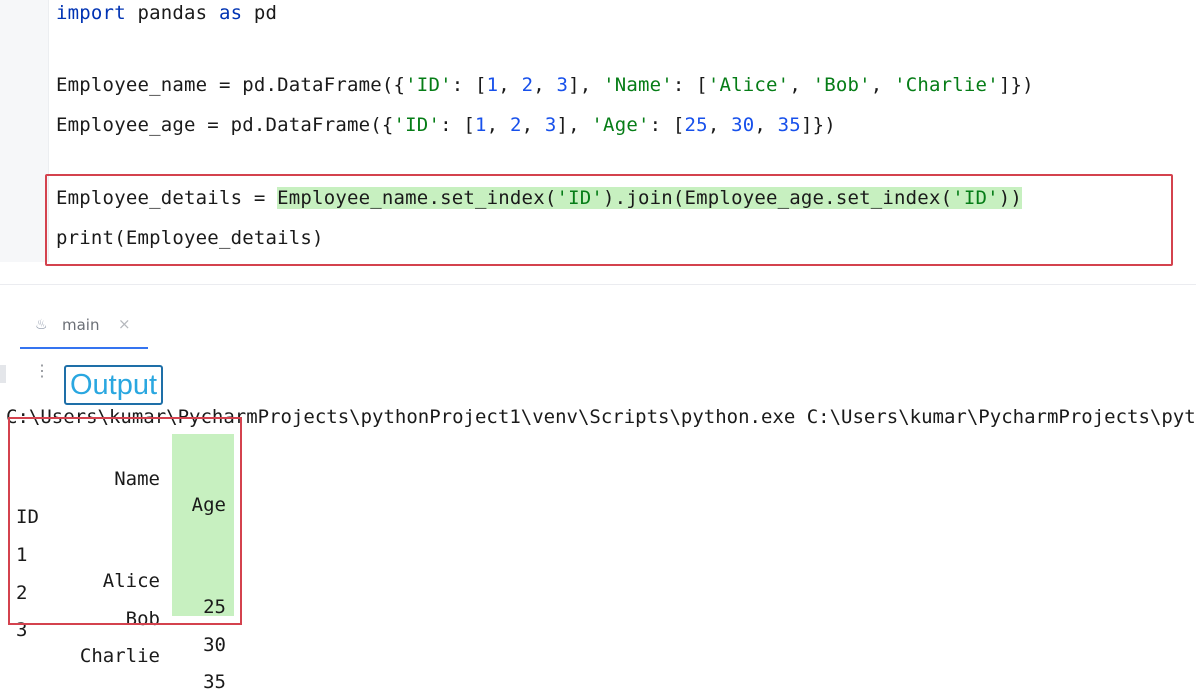 This screenshot has width=1196, height=695. What do you see at coordinates (841, 85) in the screenshot?
I see `string-literal: 'Bob'` at bounding box center [841, 85].